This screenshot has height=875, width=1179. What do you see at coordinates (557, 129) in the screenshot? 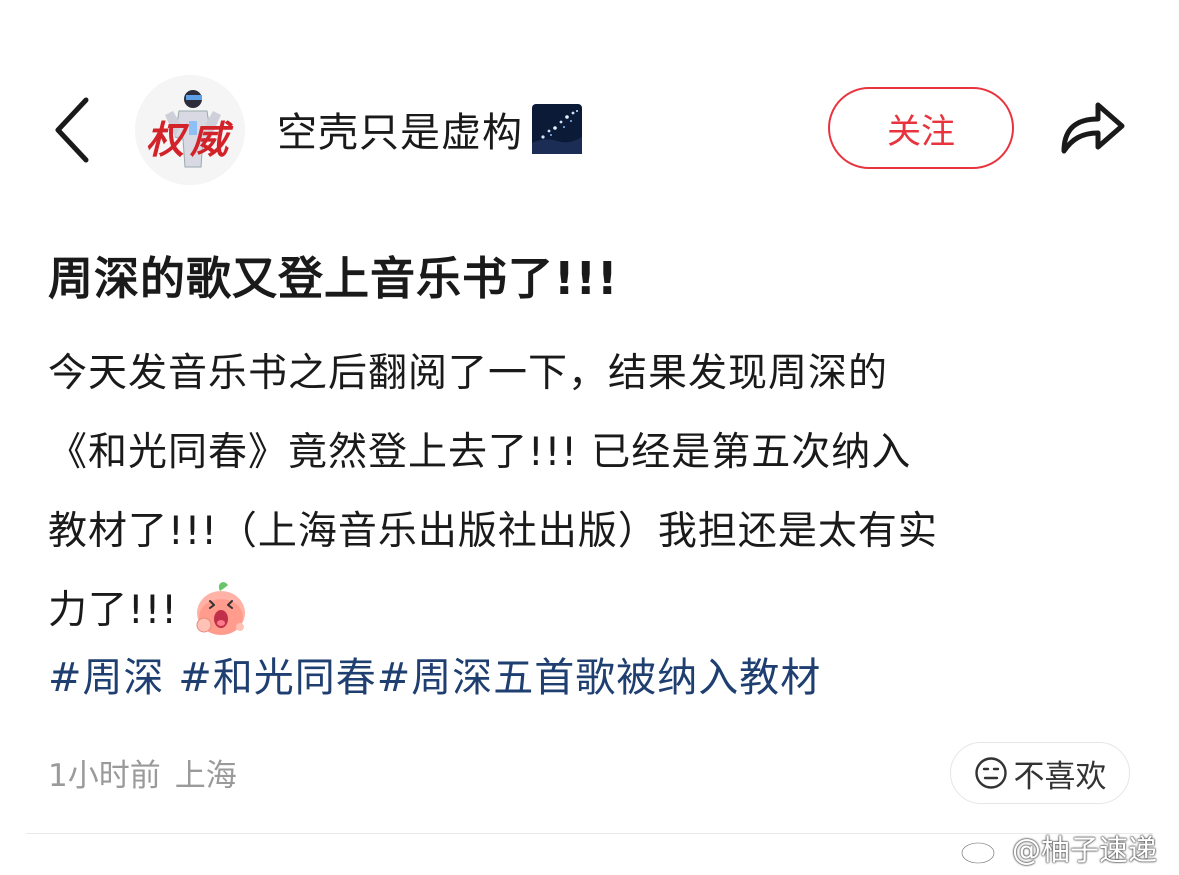
I see `starry-sky-badge-icon` at bounding box center [557, 129].